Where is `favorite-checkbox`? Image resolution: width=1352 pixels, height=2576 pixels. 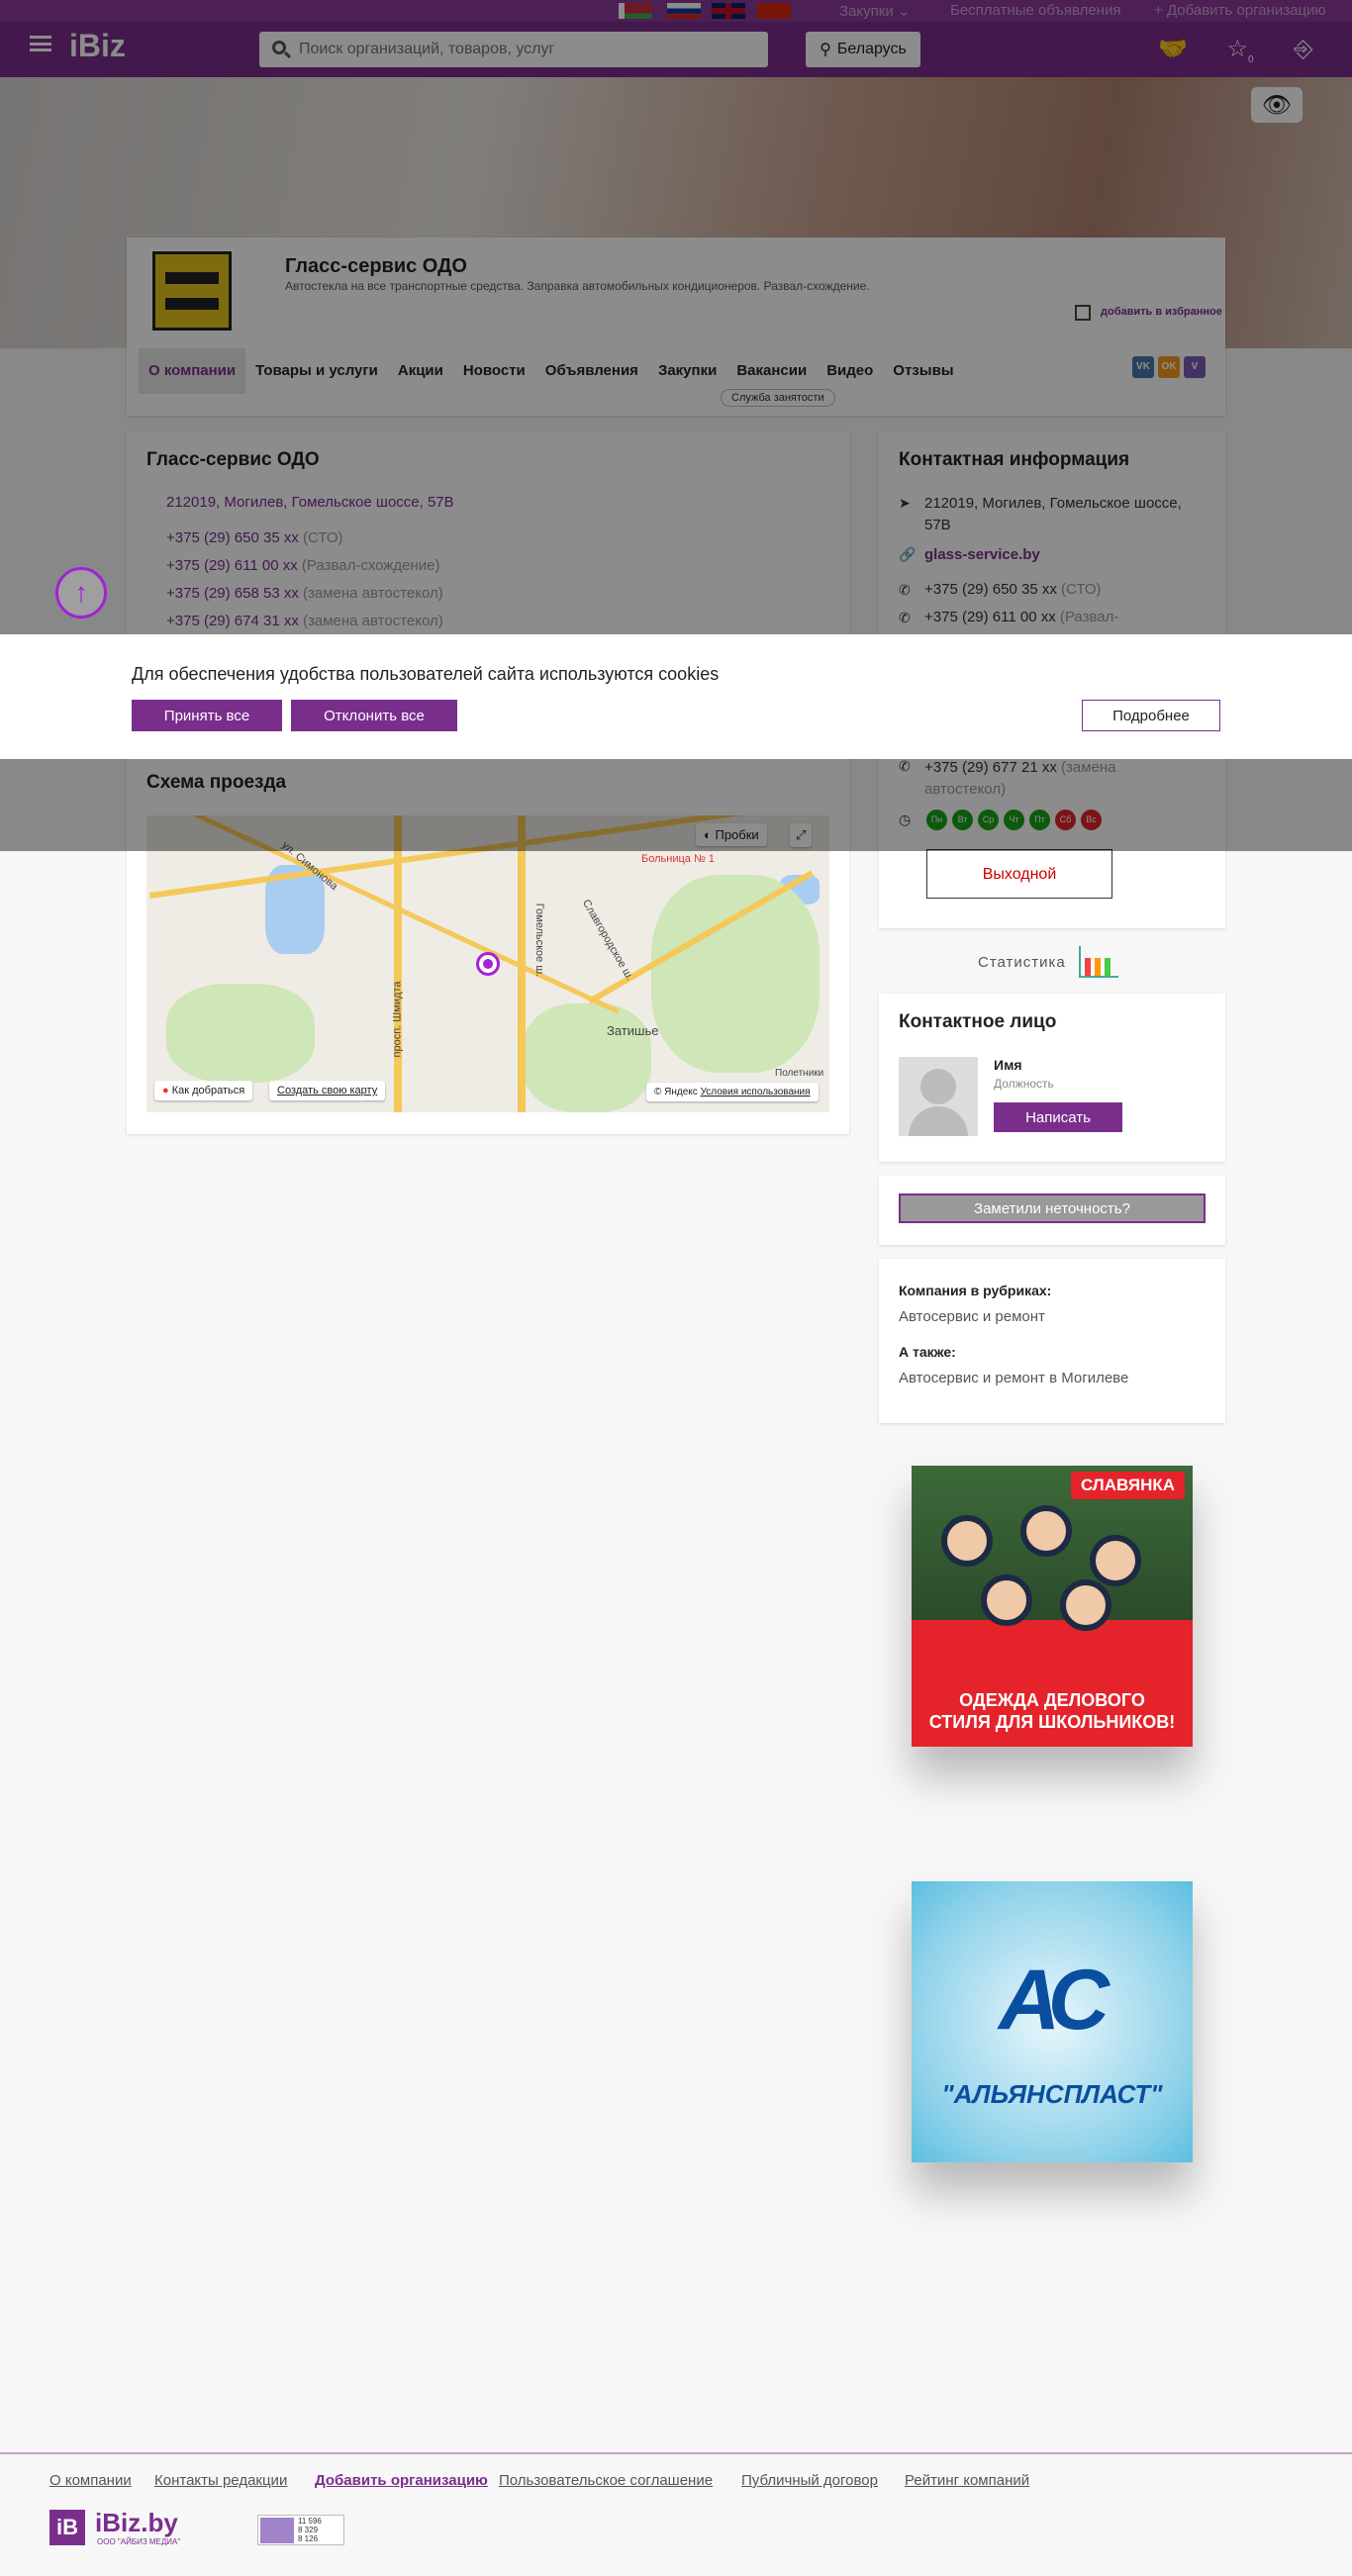 favorite-checkbox is located at coordinates (1083, 313).